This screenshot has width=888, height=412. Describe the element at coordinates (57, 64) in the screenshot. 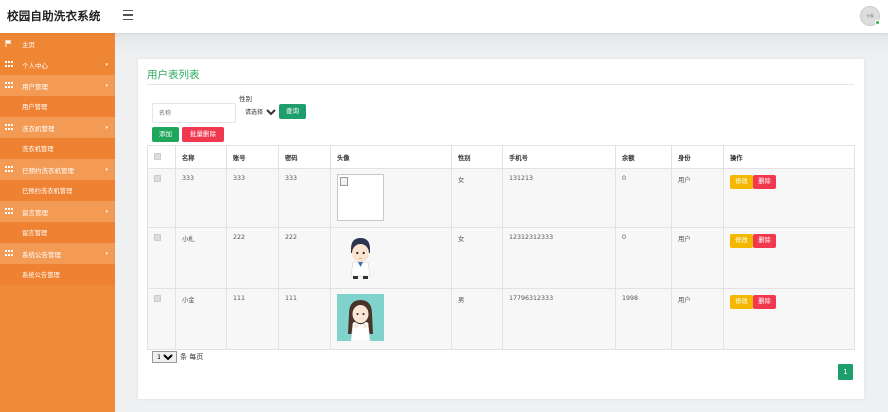

I see `sidebar-item-personal-center: 个人中心 ▾` at that location.